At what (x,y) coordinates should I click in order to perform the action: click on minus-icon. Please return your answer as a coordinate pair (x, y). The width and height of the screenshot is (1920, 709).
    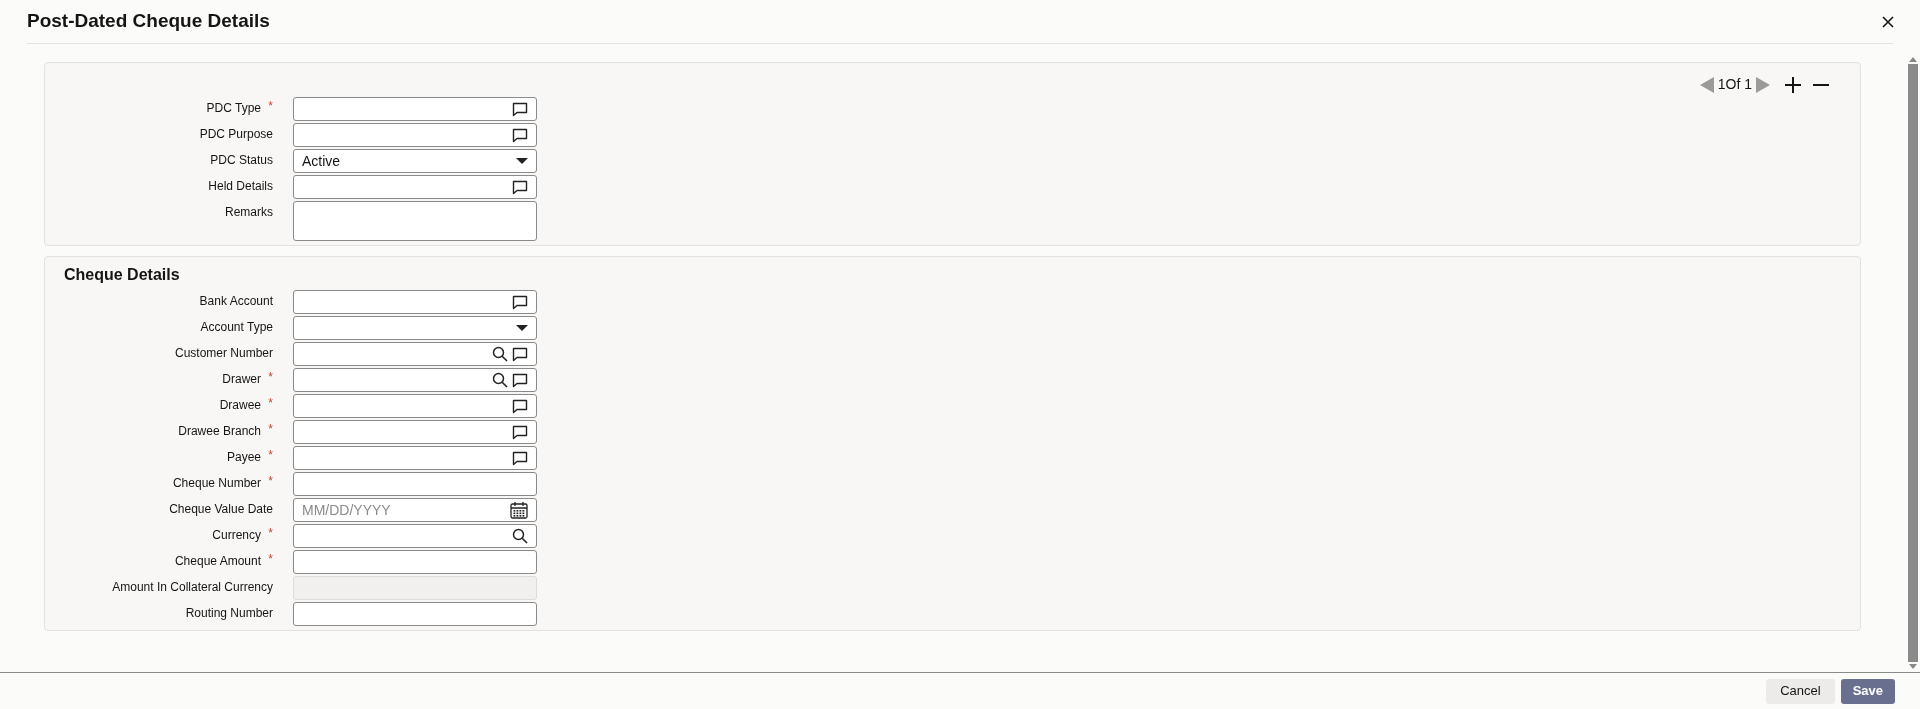
    Looking at the image, I should click on (1821, 84).